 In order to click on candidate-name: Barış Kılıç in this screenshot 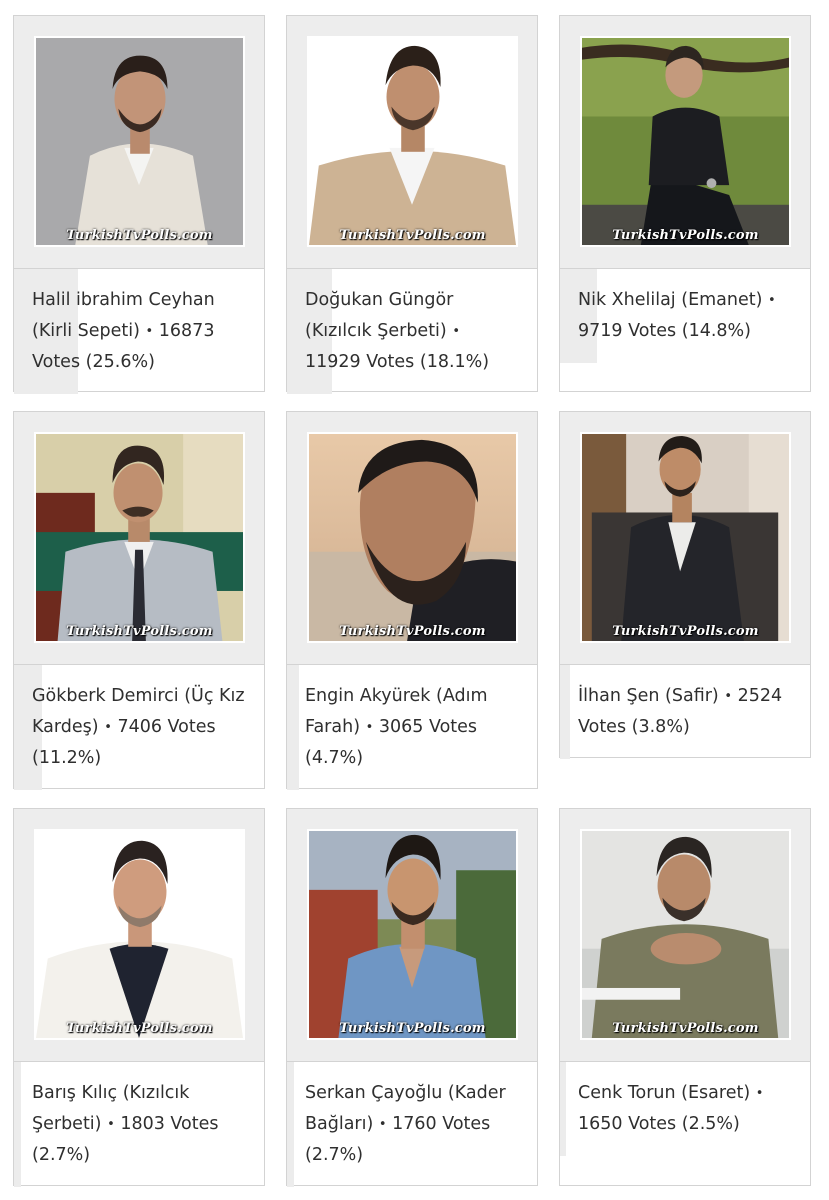, I will do `click(75, 1093)`.